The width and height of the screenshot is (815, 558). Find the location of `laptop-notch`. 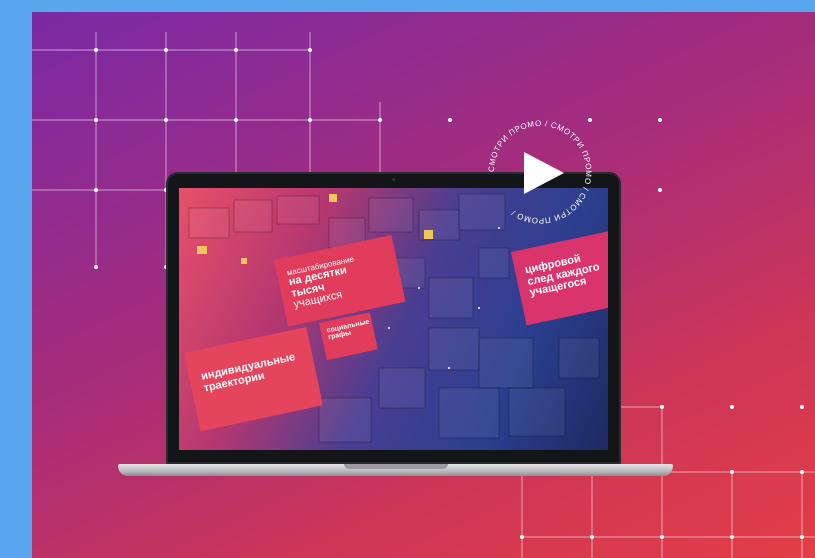

laptop-notch is located at coordinates (396, 466).